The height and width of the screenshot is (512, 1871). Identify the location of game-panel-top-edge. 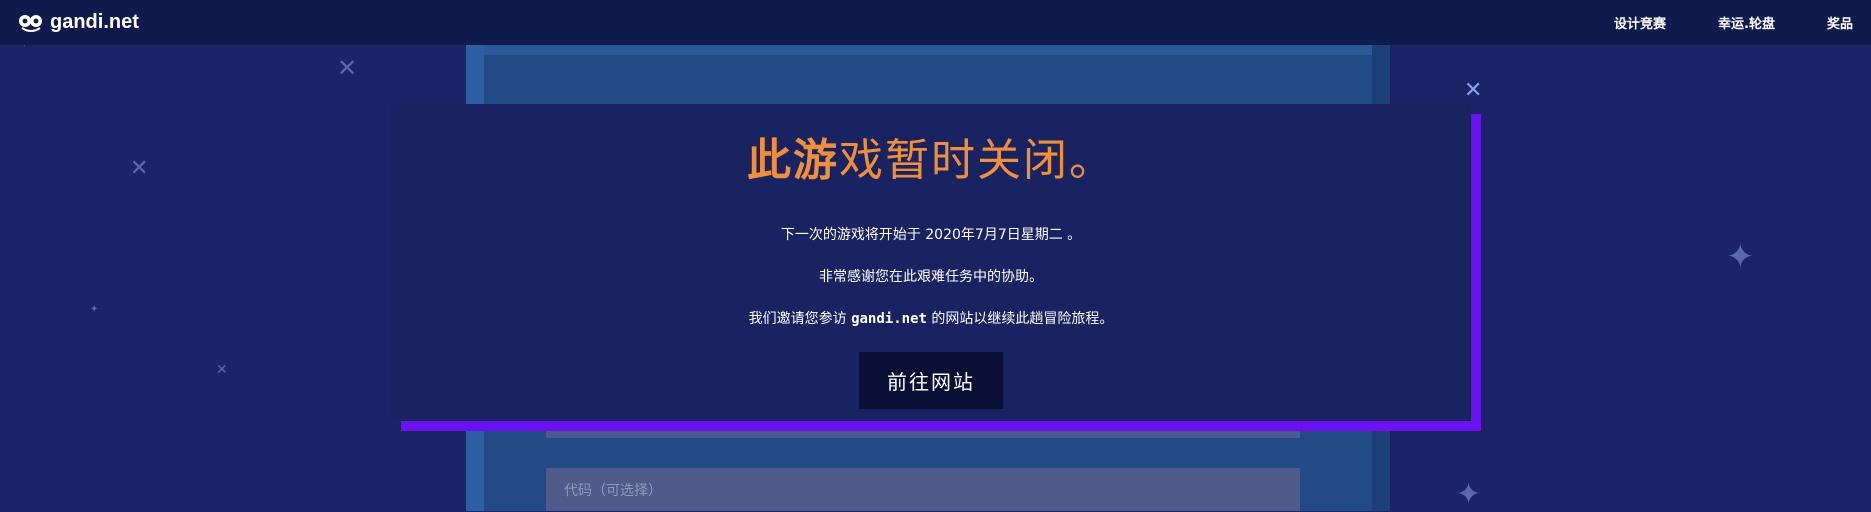
(928, 50).